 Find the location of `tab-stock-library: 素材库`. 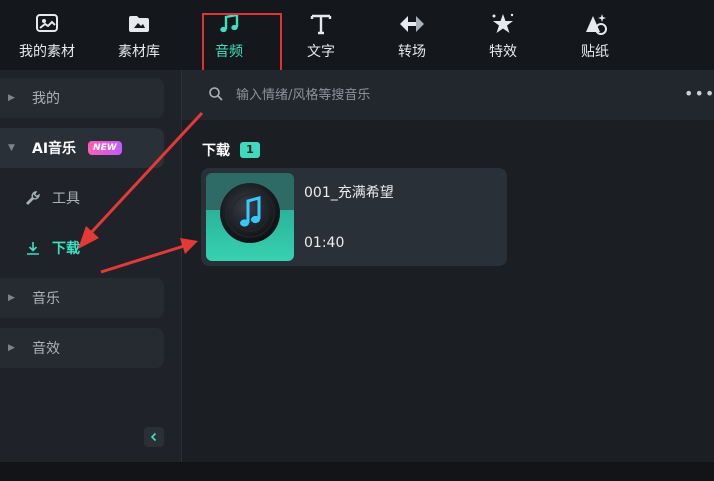

tab-stock-library: 素材库 is located at coordinates (139, 35).